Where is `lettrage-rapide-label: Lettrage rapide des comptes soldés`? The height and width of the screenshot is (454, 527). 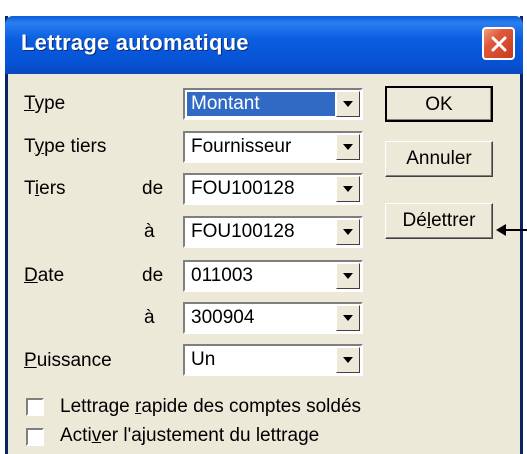
lettrage-rapide-label: Lettrage rapide des comptes soldés is located at coordinates (210, 407).